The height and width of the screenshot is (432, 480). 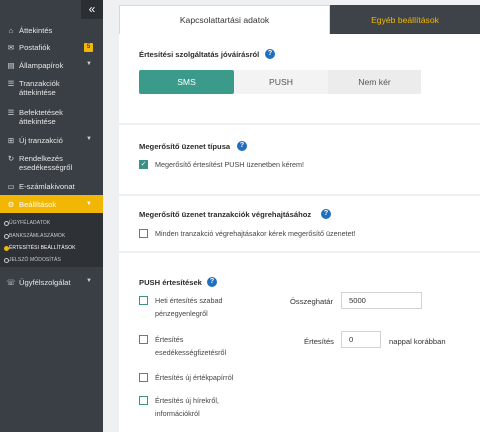 I want to click on checkbox-label: Értesítés új értékpapírról, so click(x=194, y=377).